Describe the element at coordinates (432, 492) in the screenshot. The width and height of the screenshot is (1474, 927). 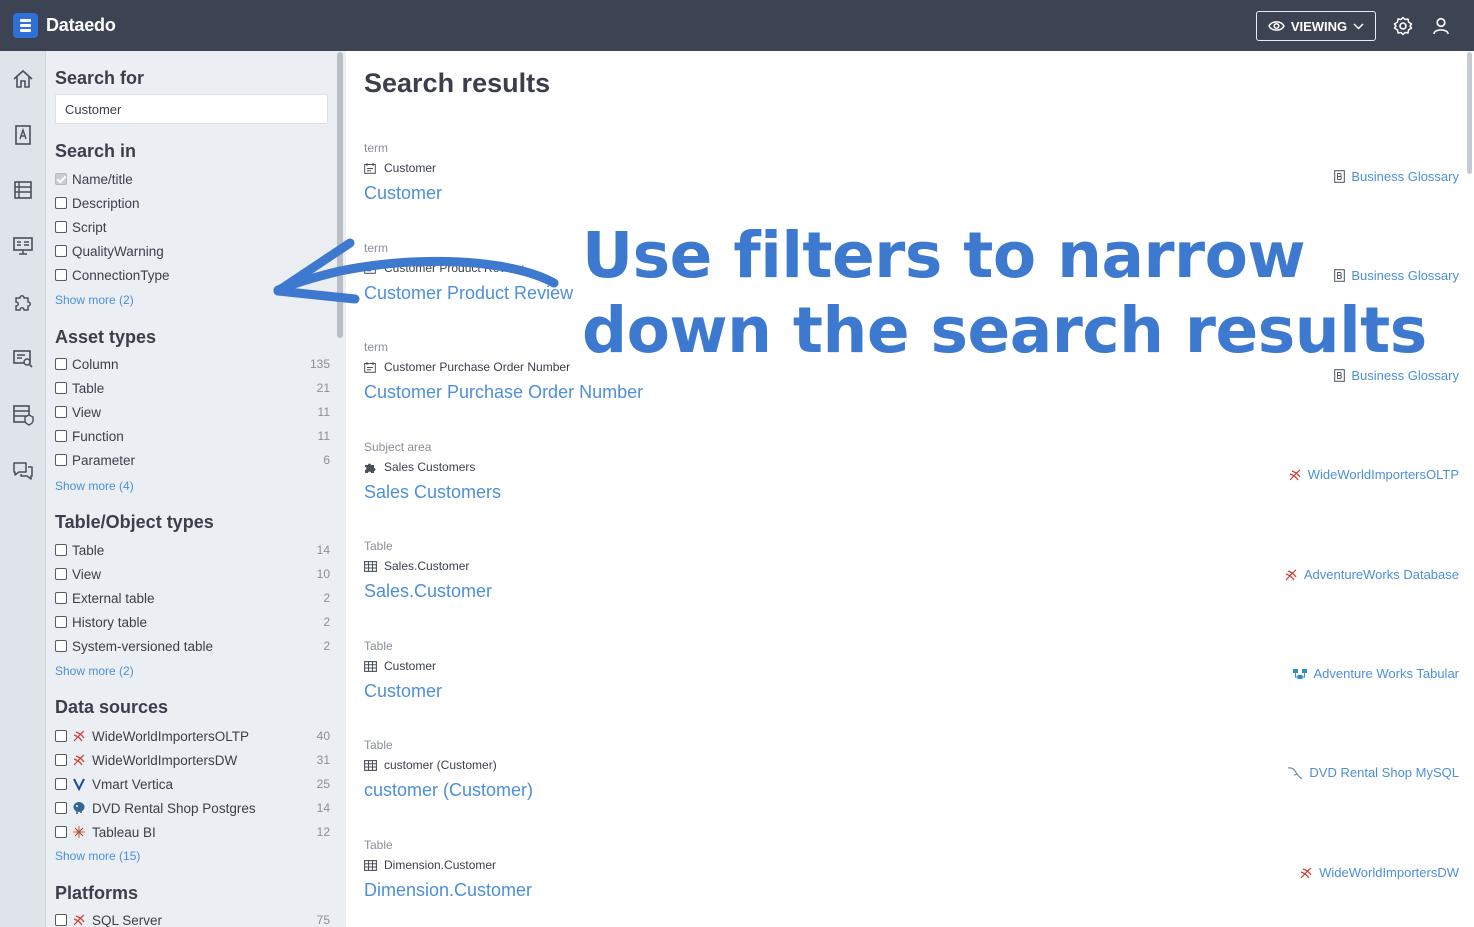
I see `result-name-link: Sales Customers` at that location.